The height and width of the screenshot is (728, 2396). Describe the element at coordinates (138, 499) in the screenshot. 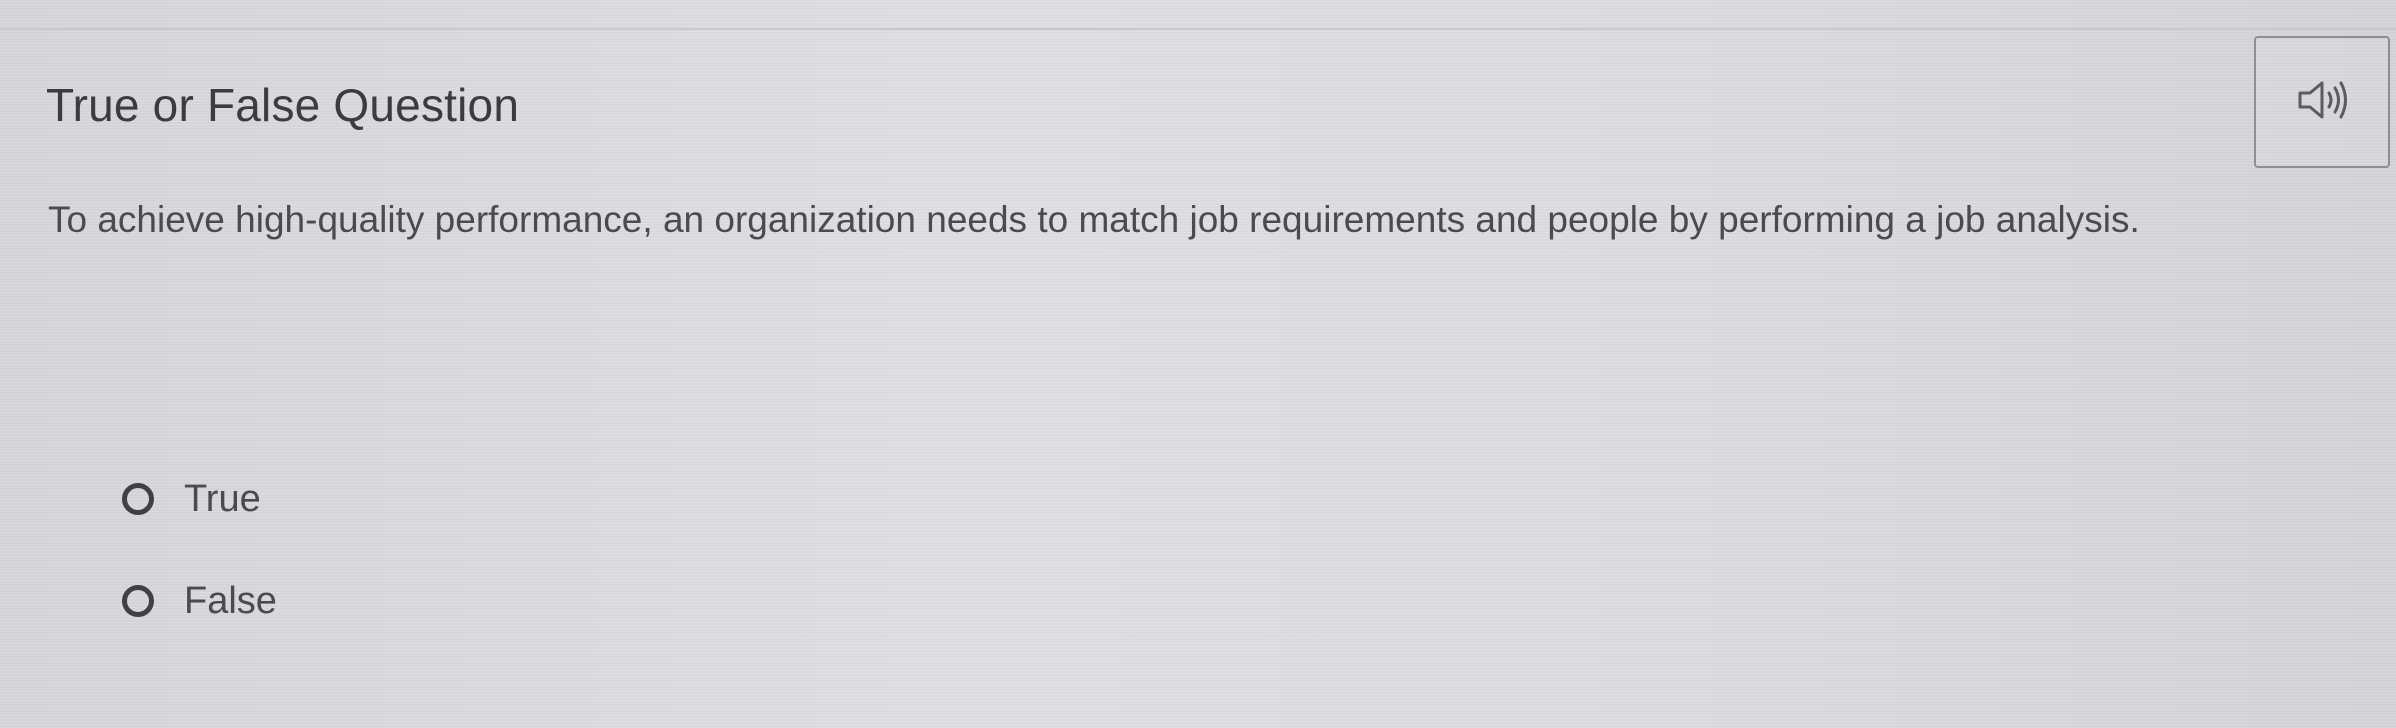

I see `radio-button-true` at that location.